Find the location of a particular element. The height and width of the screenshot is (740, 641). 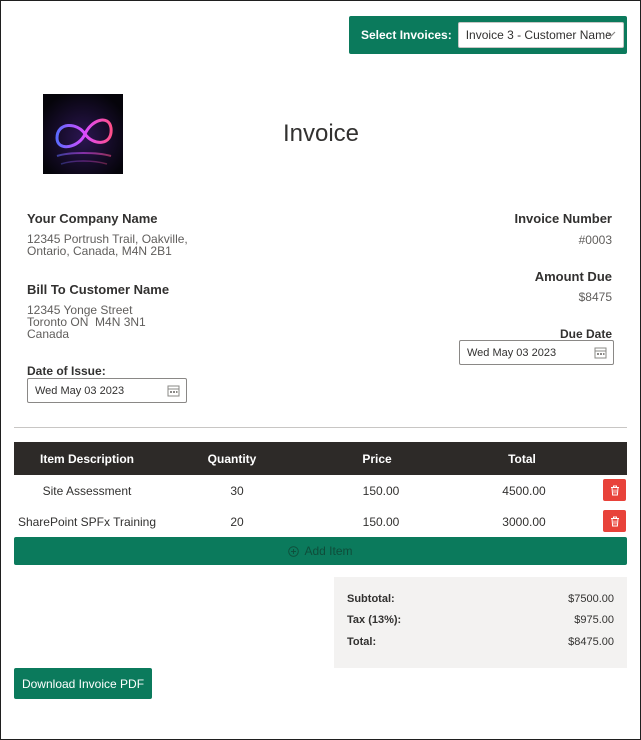

amount-due-label: Amount Due is located at coordinates (573, 276).